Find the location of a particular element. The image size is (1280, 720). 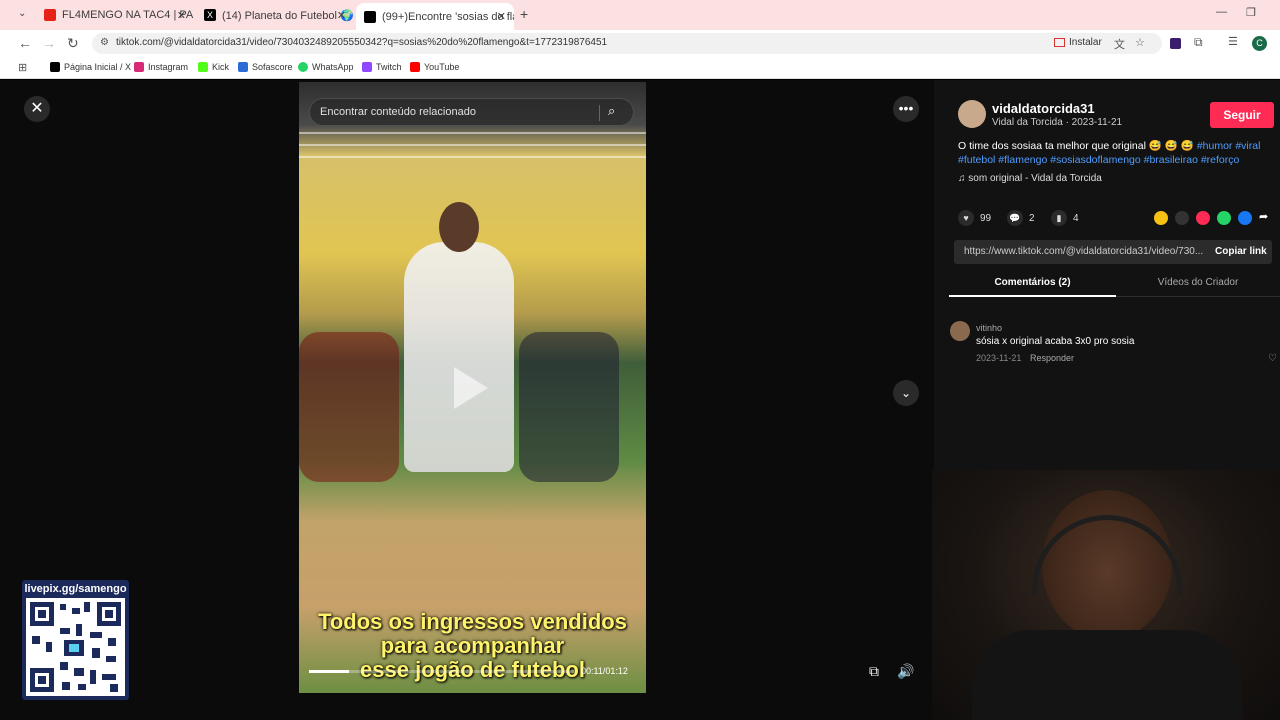

music-info: ♫ som original - Vidal da Torcida is located at coordinates (1030, 178).